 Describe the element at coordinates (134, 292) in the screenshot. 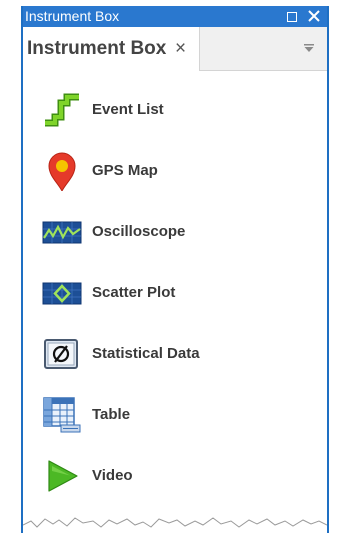

I see `instrument-label: Scatter Plot` at that location.